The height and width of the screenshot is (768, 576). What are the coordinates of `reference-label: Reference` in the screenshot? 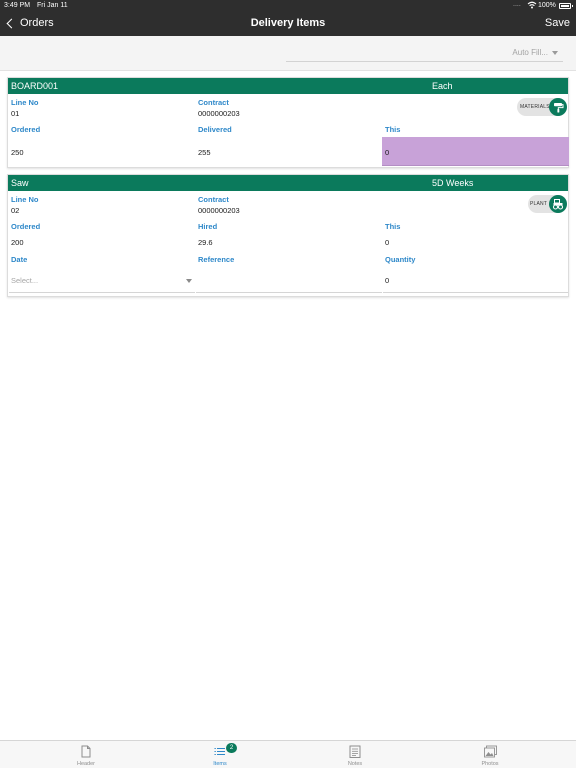 It's located at (216, 259).